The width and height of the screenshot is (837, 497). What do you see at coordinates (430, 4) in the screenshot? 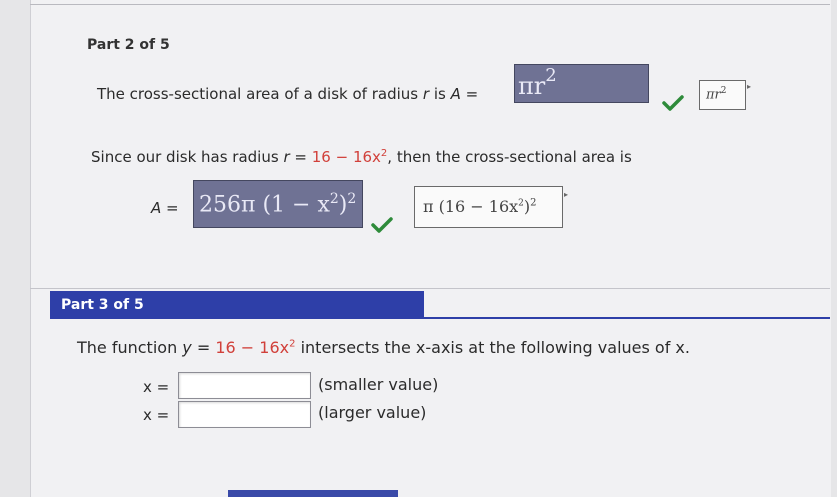
I see `top-divider` at bounding box center [430, 4].